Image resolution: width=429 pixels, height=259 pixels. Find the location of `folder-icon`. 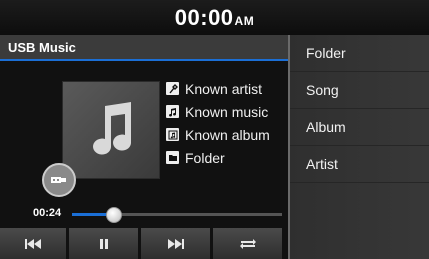

folder-icon is located at coordinates (172, 157).